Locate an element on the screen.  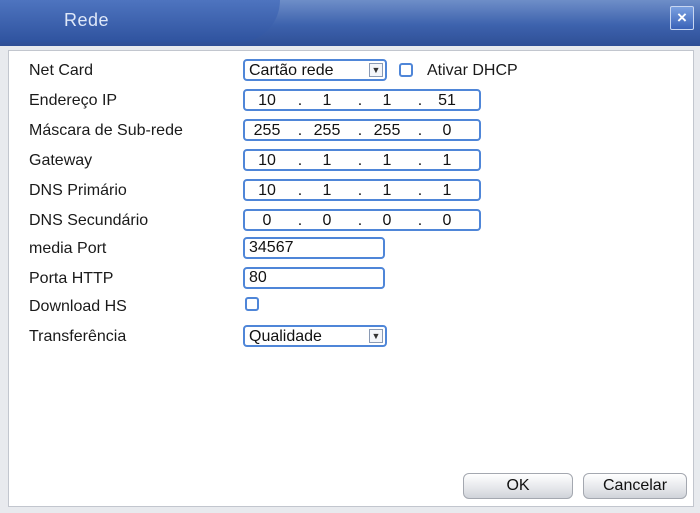
dns-secondary-label: DNS Secundário is located at coordinates (89, 220).